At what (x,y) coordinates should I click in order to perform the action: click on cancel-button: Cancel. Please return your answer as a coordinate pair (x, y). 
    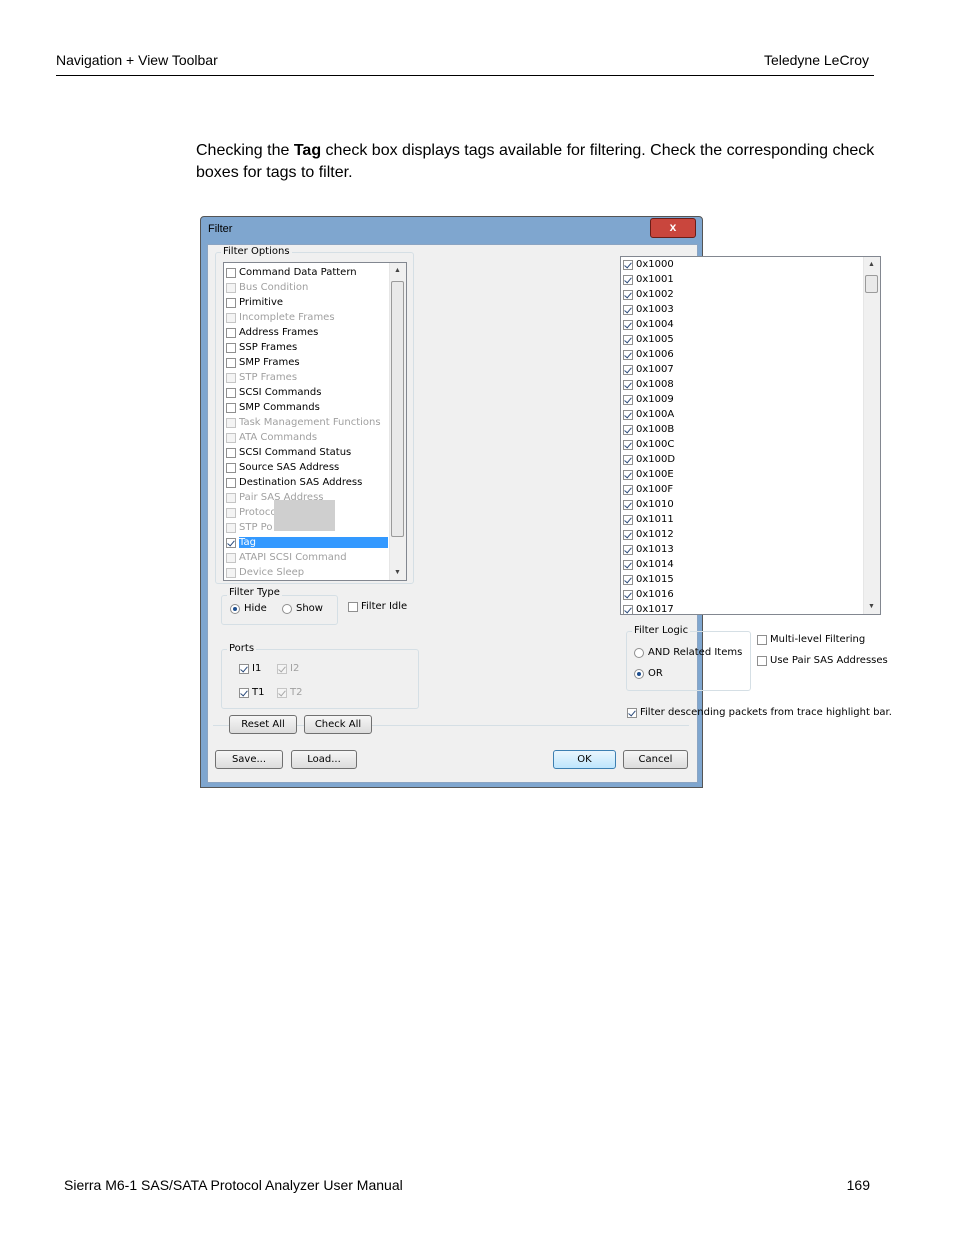
    Looking at the image, I should click on (655, 759).